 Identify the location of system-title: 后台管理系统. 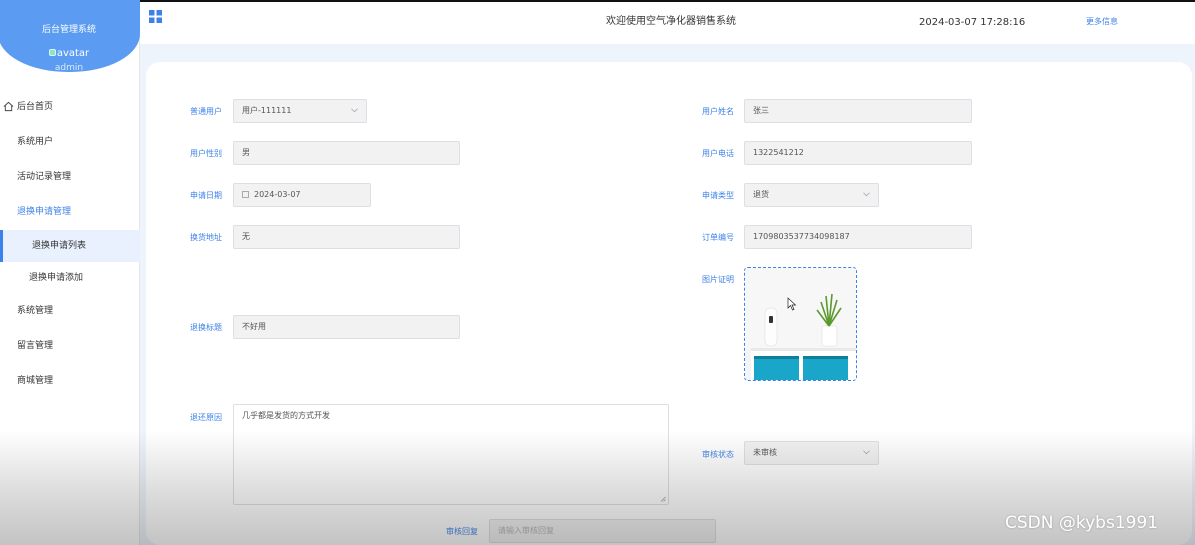
(68, 30).